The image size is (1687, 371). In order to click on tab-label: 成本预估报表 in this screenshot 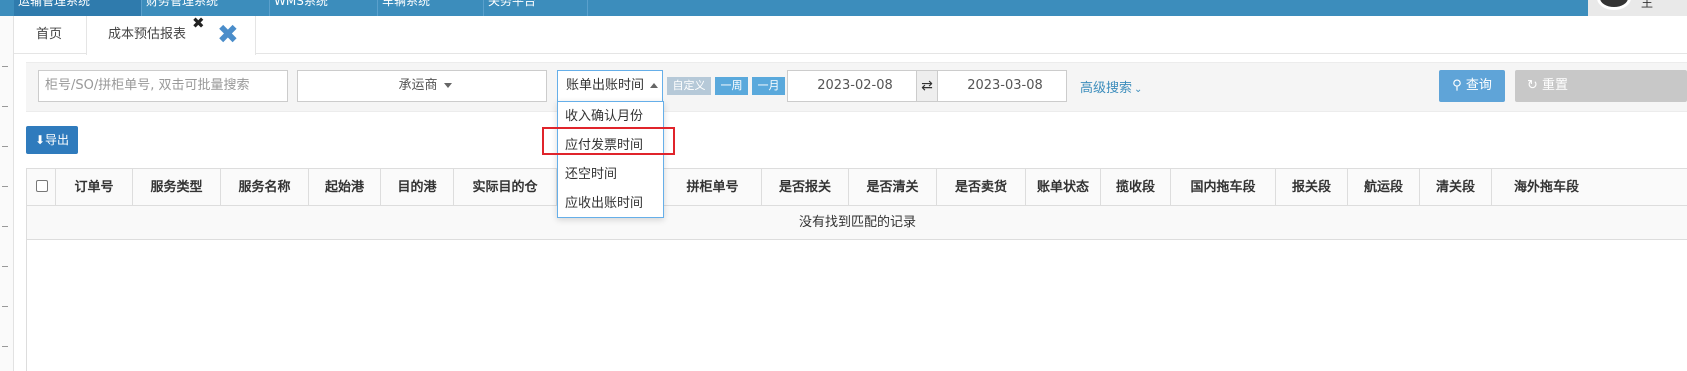, I will do `click(147, 34)`.